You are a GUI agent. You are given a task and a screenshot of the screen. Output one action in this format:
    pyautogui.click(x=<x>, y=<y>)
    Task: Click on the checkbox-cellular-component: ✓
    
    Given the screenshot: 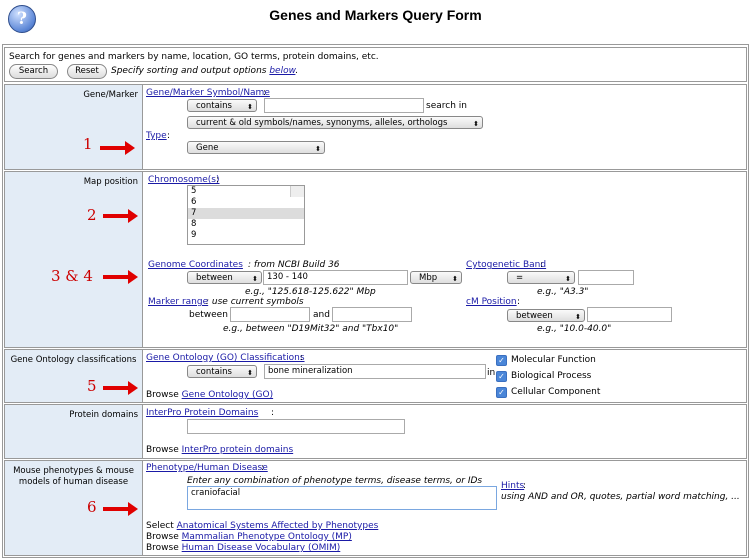 What is the action you would take?
    pyautogui.click(x=501, y=392)
    